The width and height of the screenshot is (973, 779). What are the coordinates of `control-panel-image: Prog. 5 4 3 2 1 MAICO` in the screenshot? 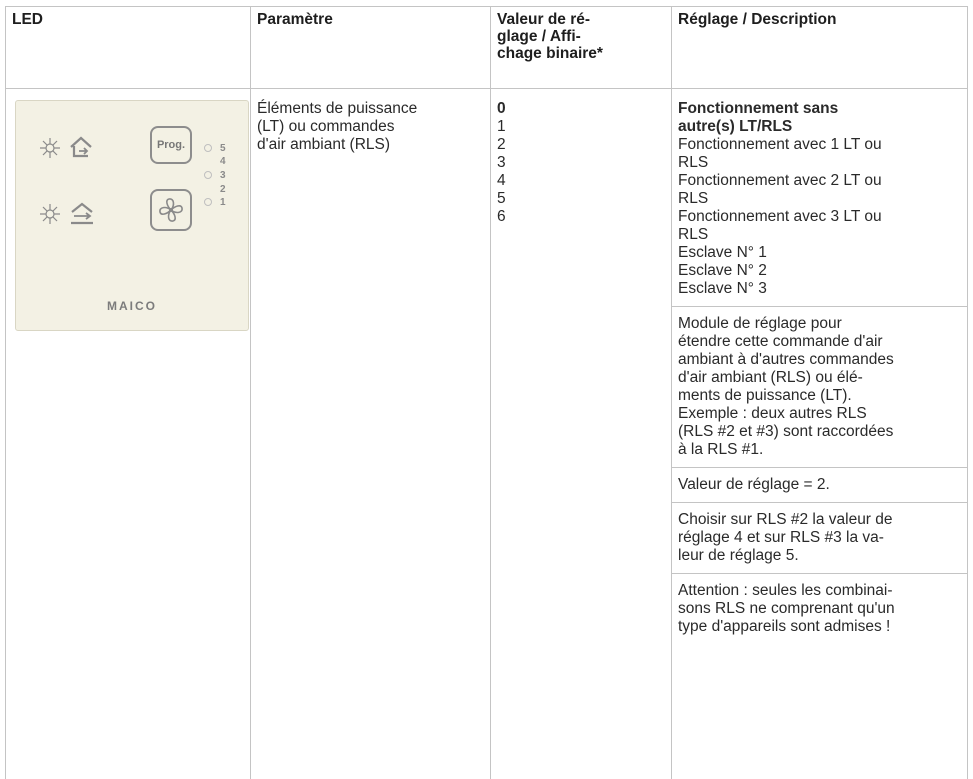 It's located at (132, 215).